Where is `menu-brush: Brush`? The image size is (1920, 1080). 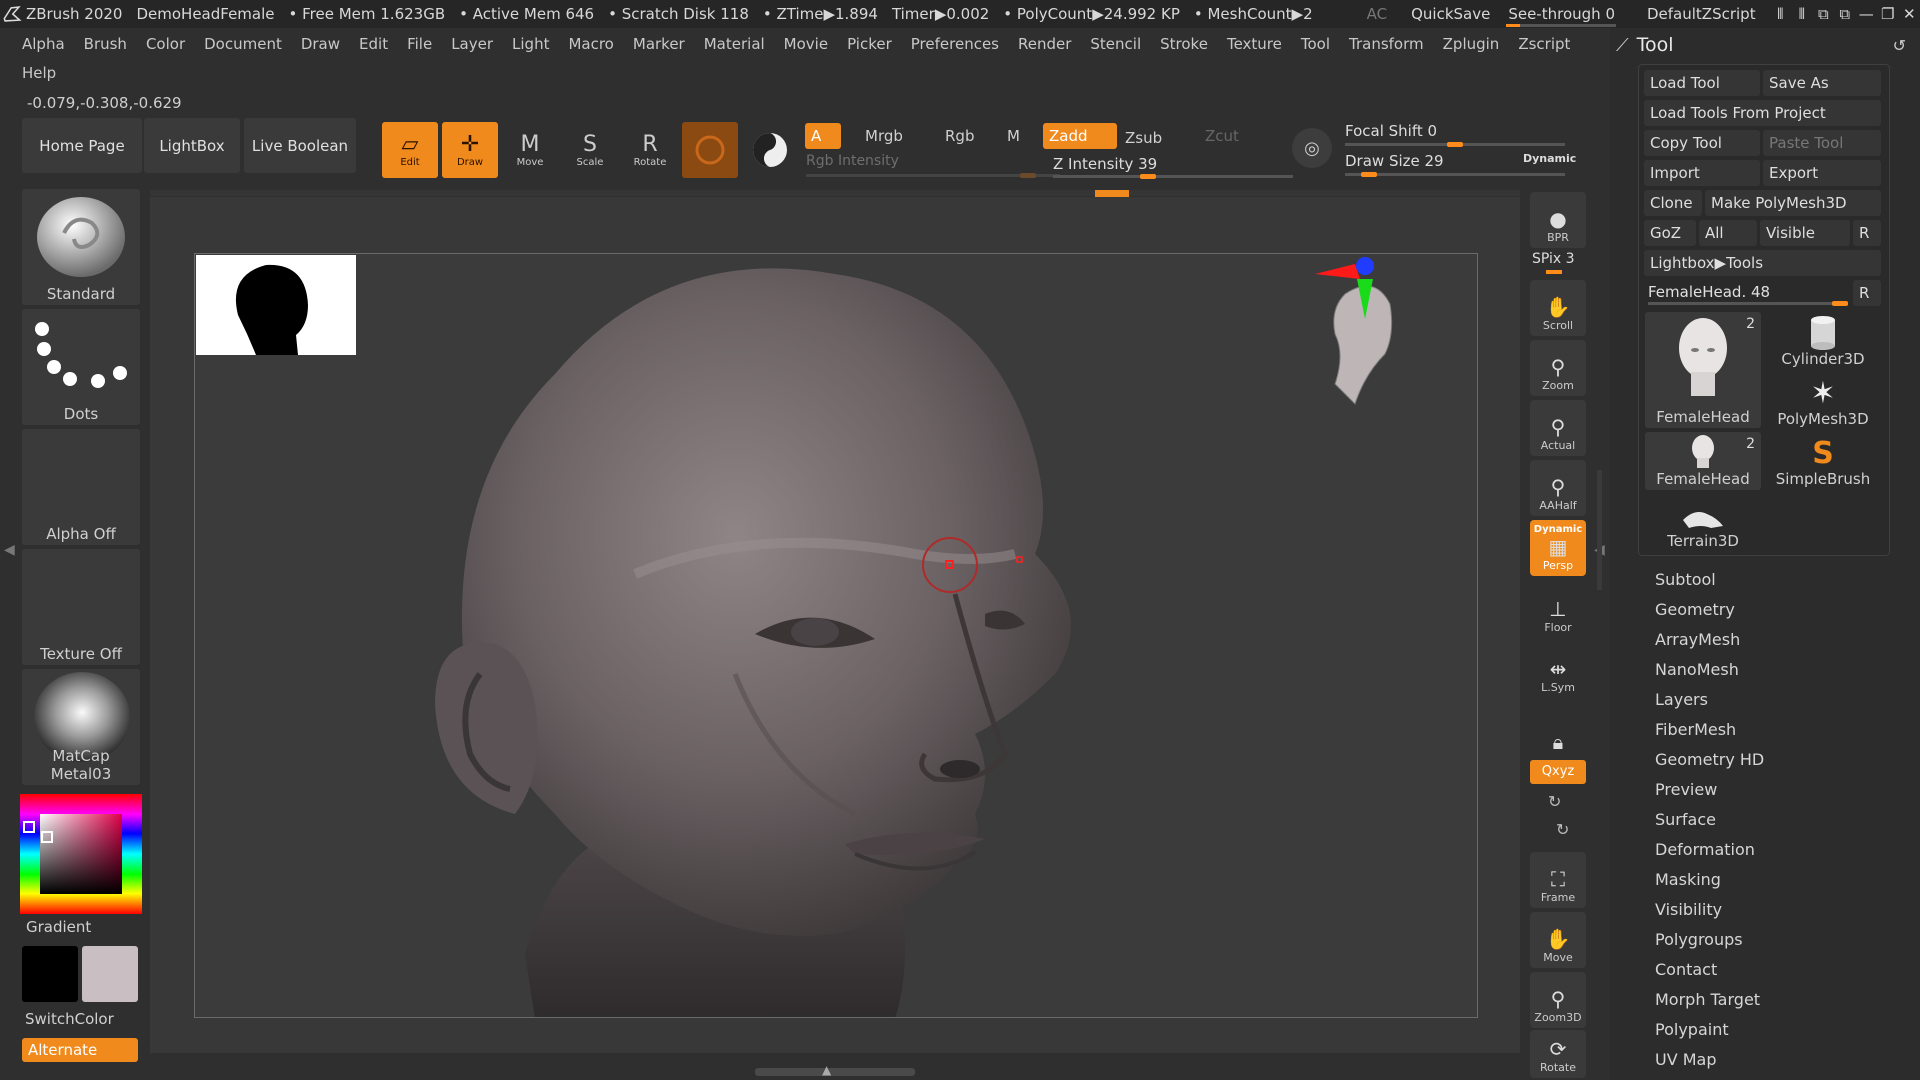 menu-brush: Brush is located at coordinates (105, 44).